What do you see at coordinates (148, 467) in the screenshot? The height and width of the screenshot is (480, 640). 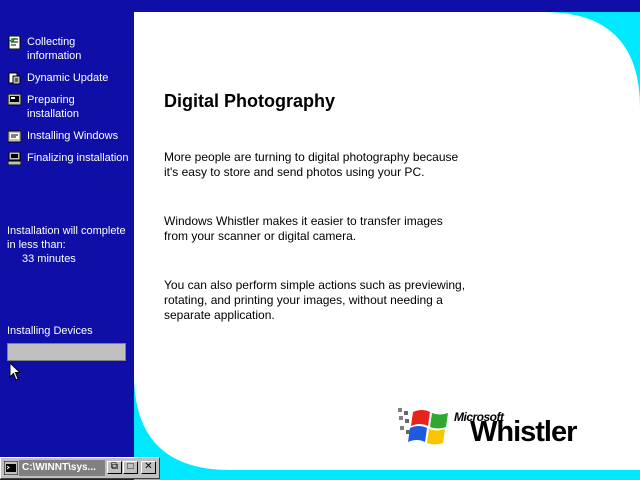 I see `close-button: ✕` at bounding box center [148, 467].